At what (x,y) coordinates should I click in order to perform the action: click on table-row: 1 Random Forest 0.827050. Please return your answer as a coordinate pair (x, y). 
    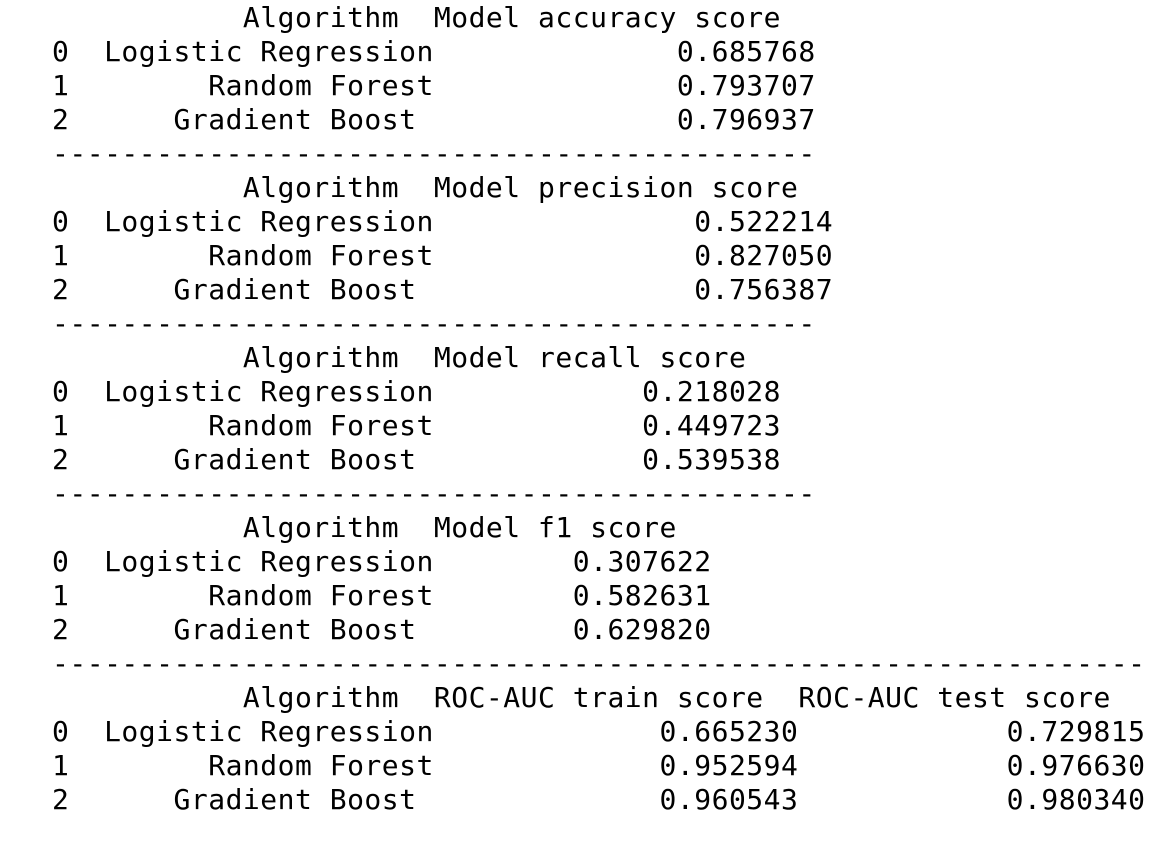
    Looking at the image, I should click on (443, 255).